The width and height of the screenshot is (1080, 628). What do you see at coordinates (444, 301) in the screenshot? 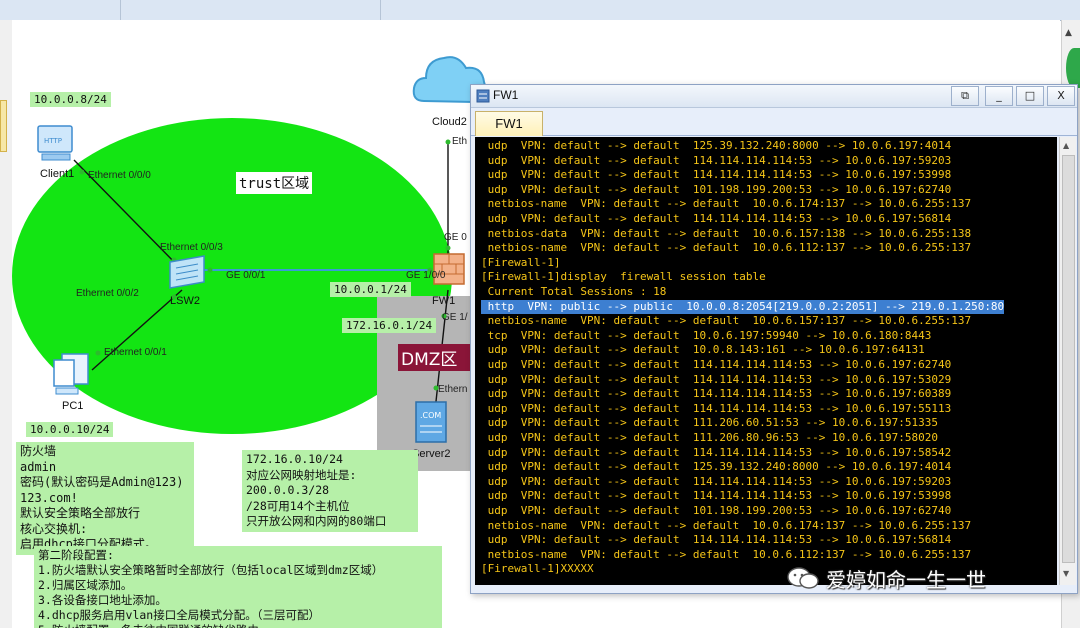
I see `fw1-device-name: FW1` at bounding box center [444, 301].